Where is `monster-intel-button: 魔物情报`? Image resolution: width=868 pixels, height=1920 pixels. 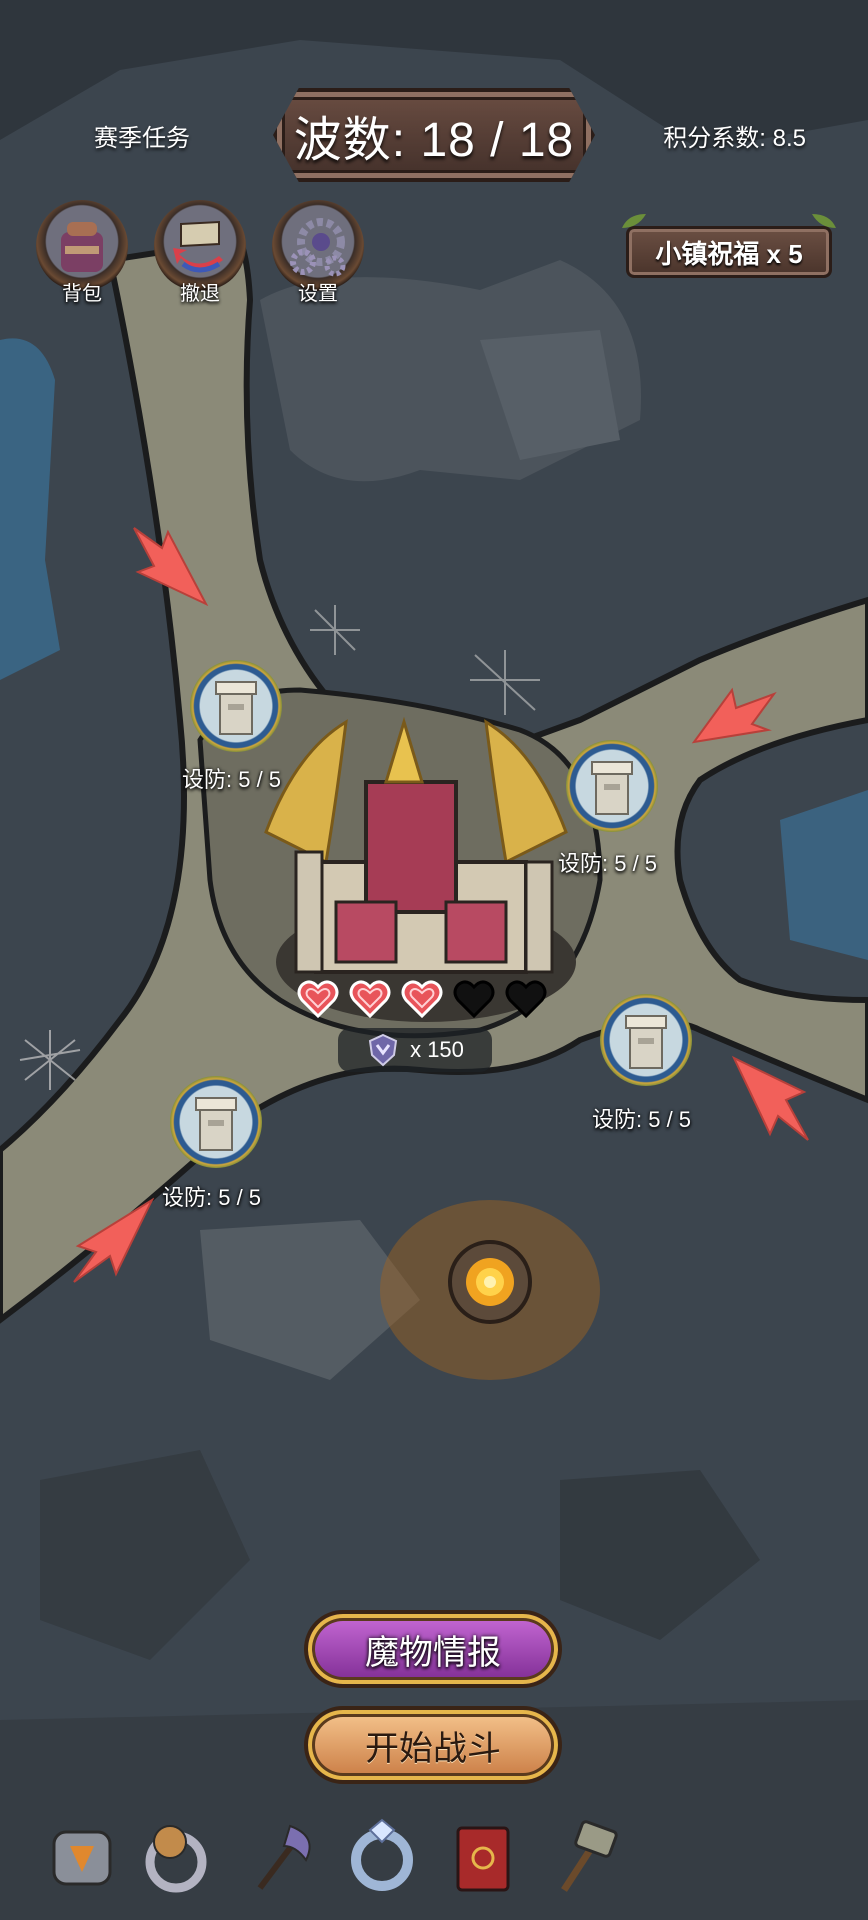
monster-intel-button: 魔物情报 is located at coordinates (433, 1649).